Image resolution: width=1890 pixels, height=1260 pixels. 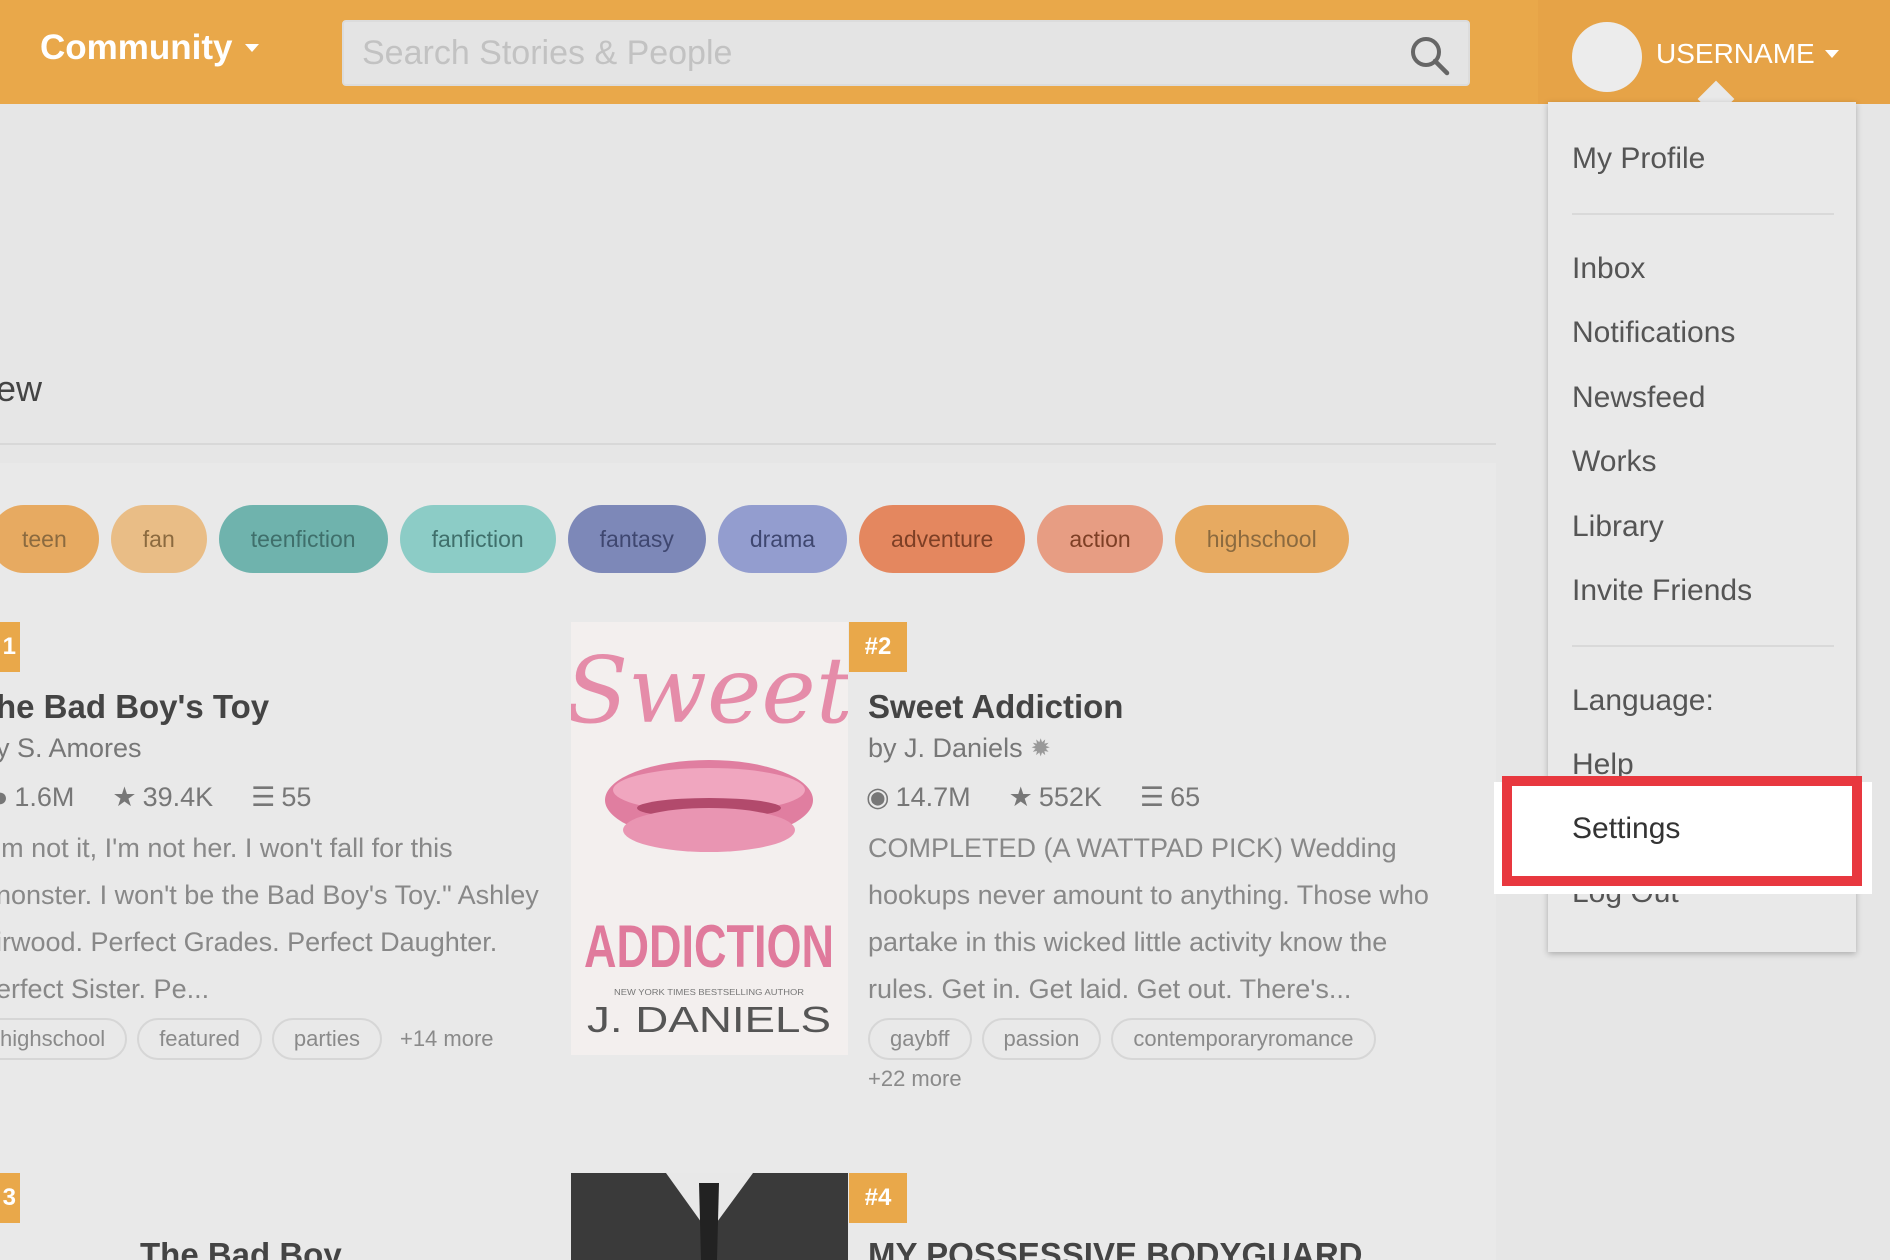 What do you see at coordinates (1682, 831) in the screenshot?
I see `settings-highlight-box` at bounding box center [1682, 831].